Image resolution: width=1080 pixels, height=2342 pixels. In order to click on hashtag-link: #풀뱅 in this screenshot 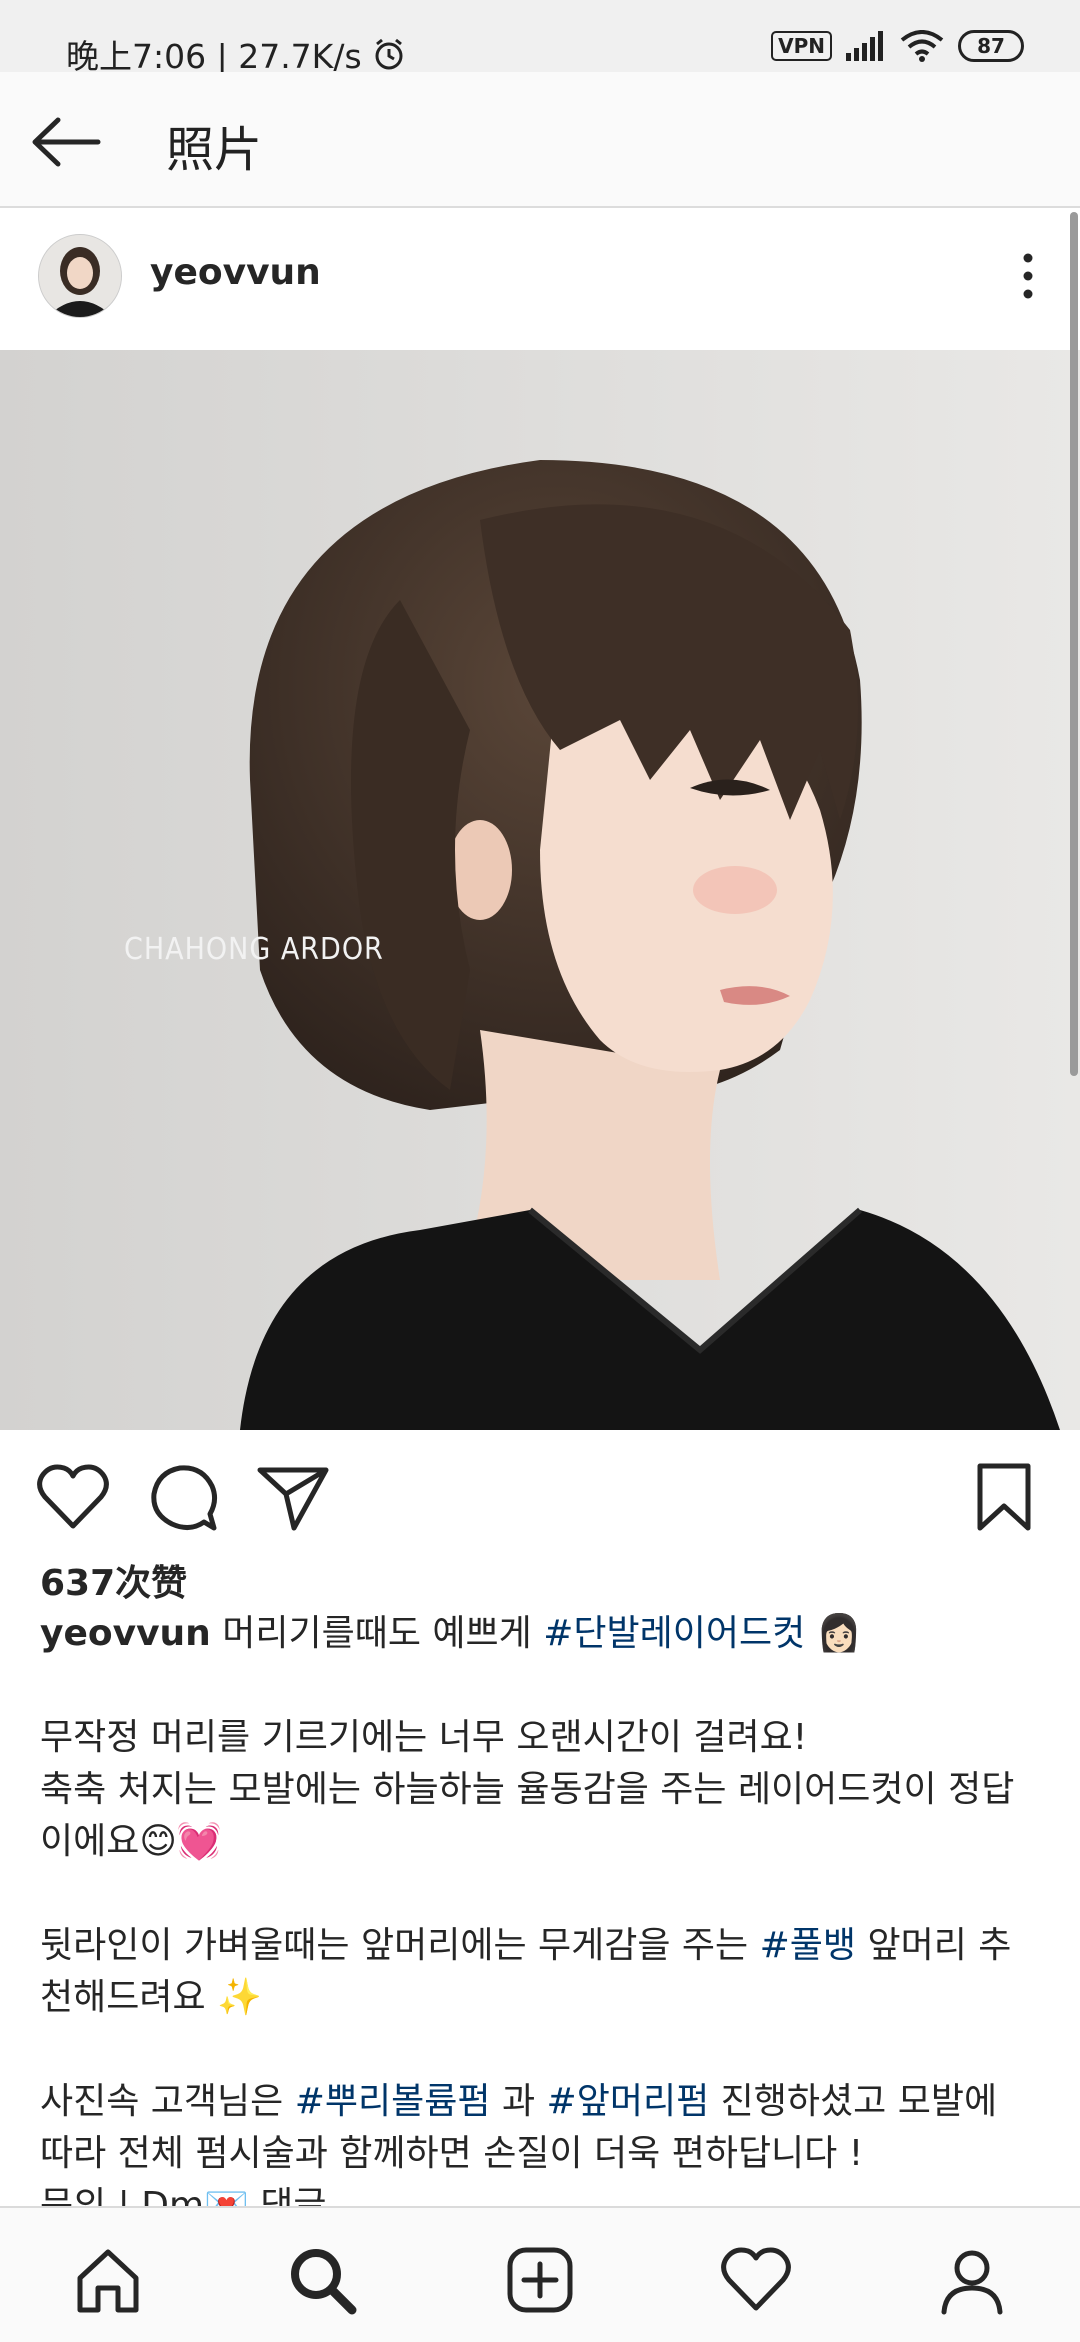, I will do `click(808, 1945)`.